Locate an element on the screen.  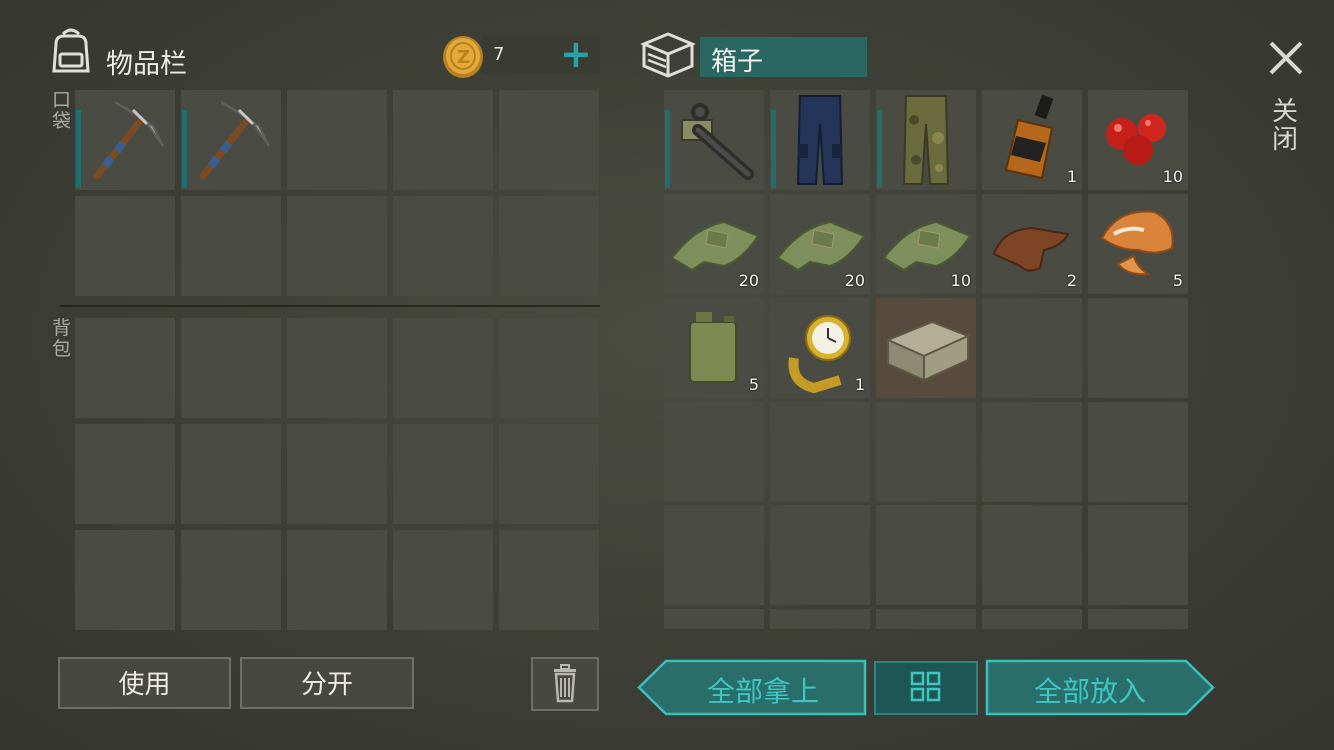
split-button: 分开 is located at coordinates (327, 683).